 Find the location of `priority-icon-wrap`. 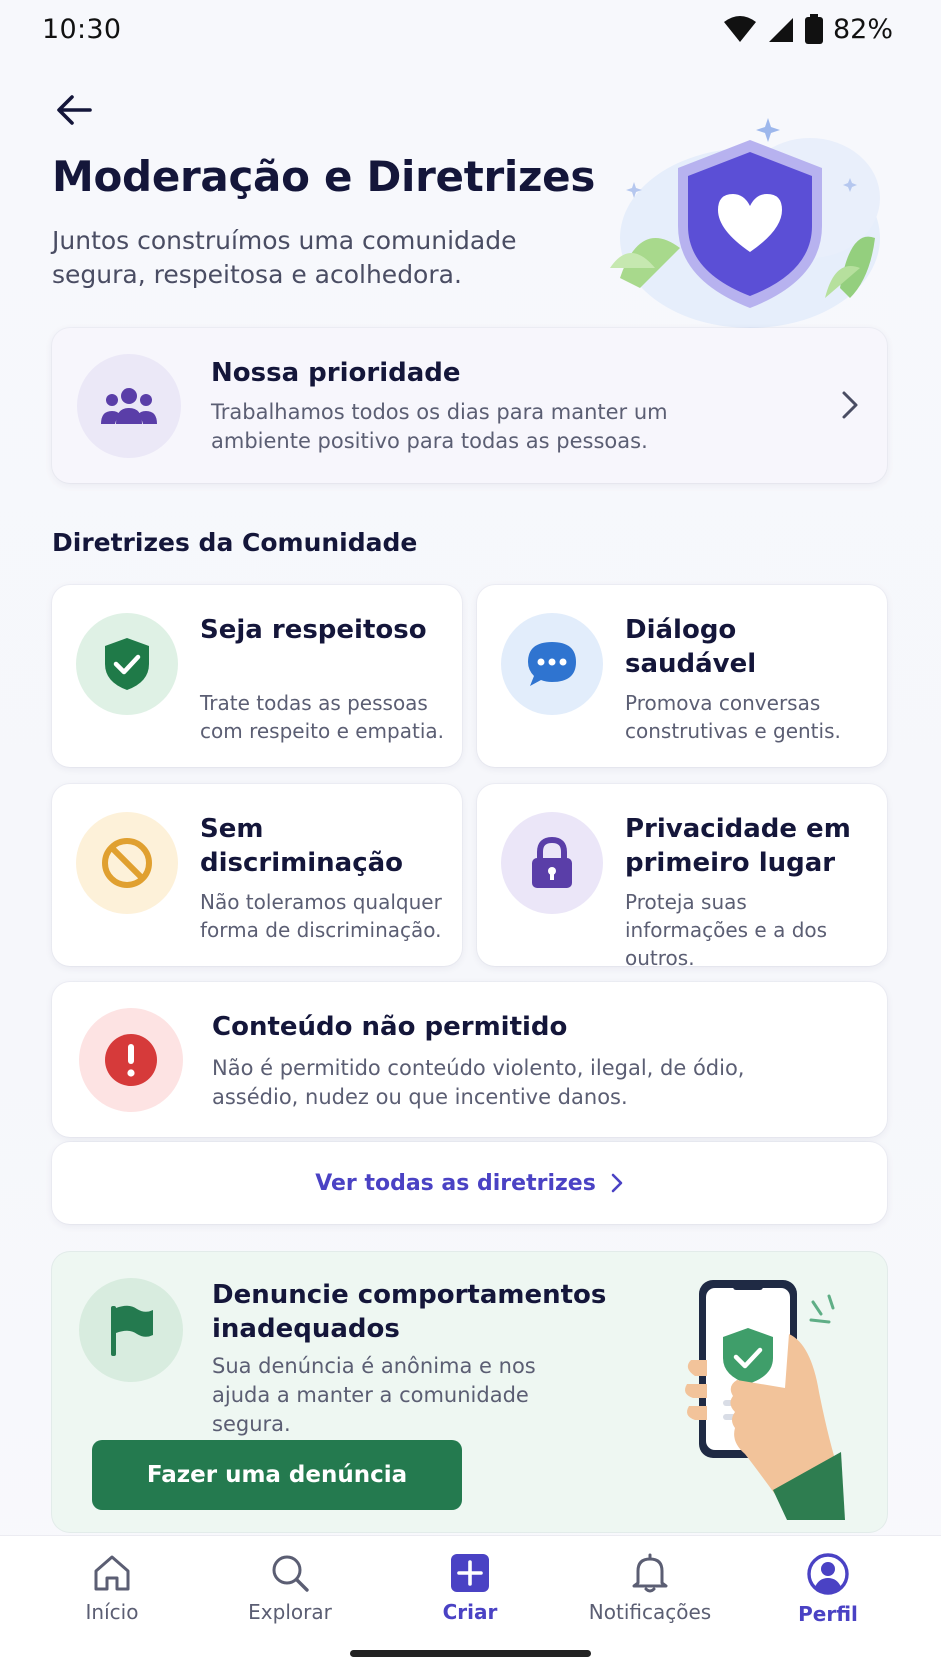

priority-icon-wrap is located at coordinates (129, 406).